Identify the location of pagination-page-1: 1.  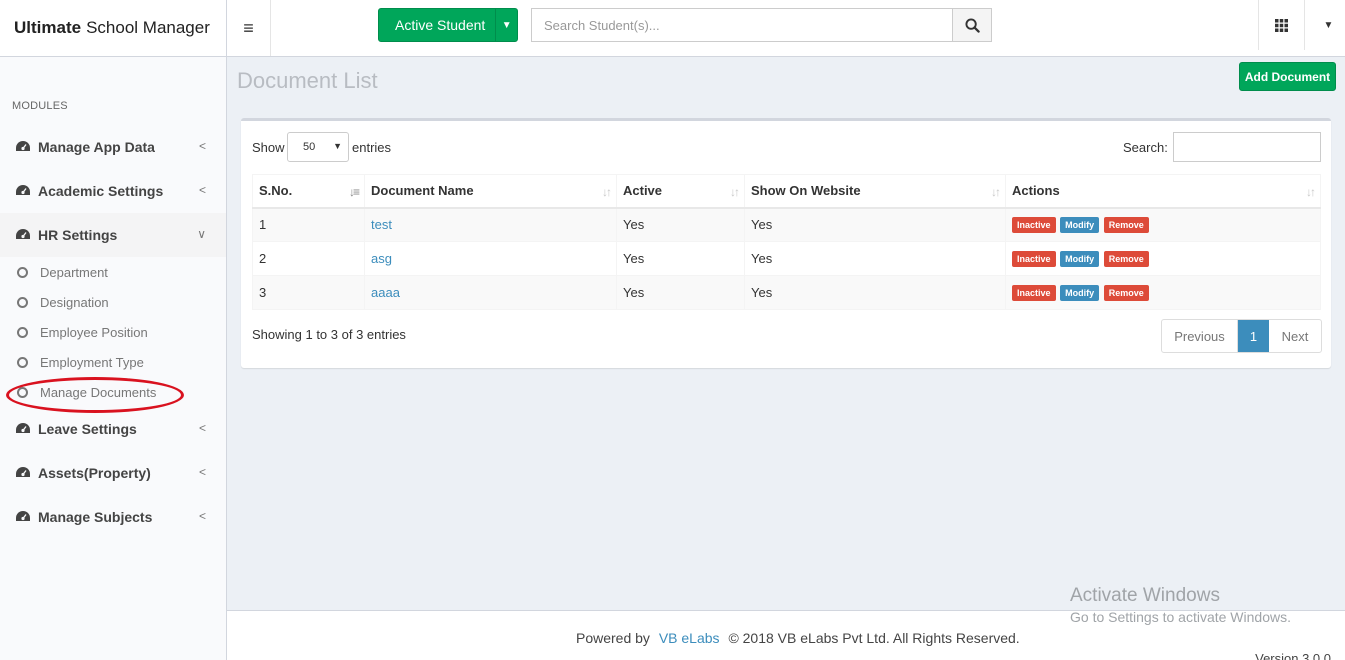
(1253, 336).